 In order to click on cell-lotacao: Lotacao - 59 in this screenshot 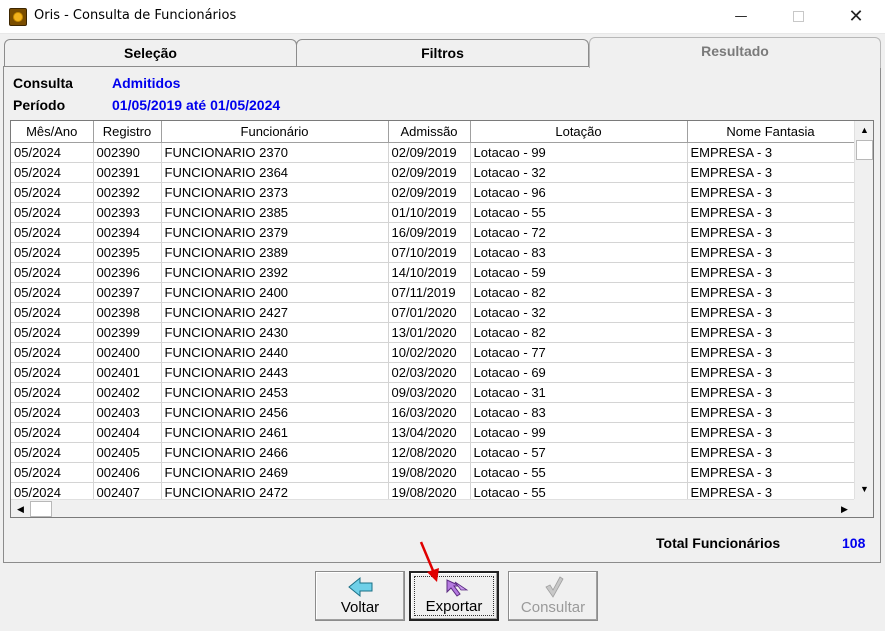, I will do `click(579, 272)`.